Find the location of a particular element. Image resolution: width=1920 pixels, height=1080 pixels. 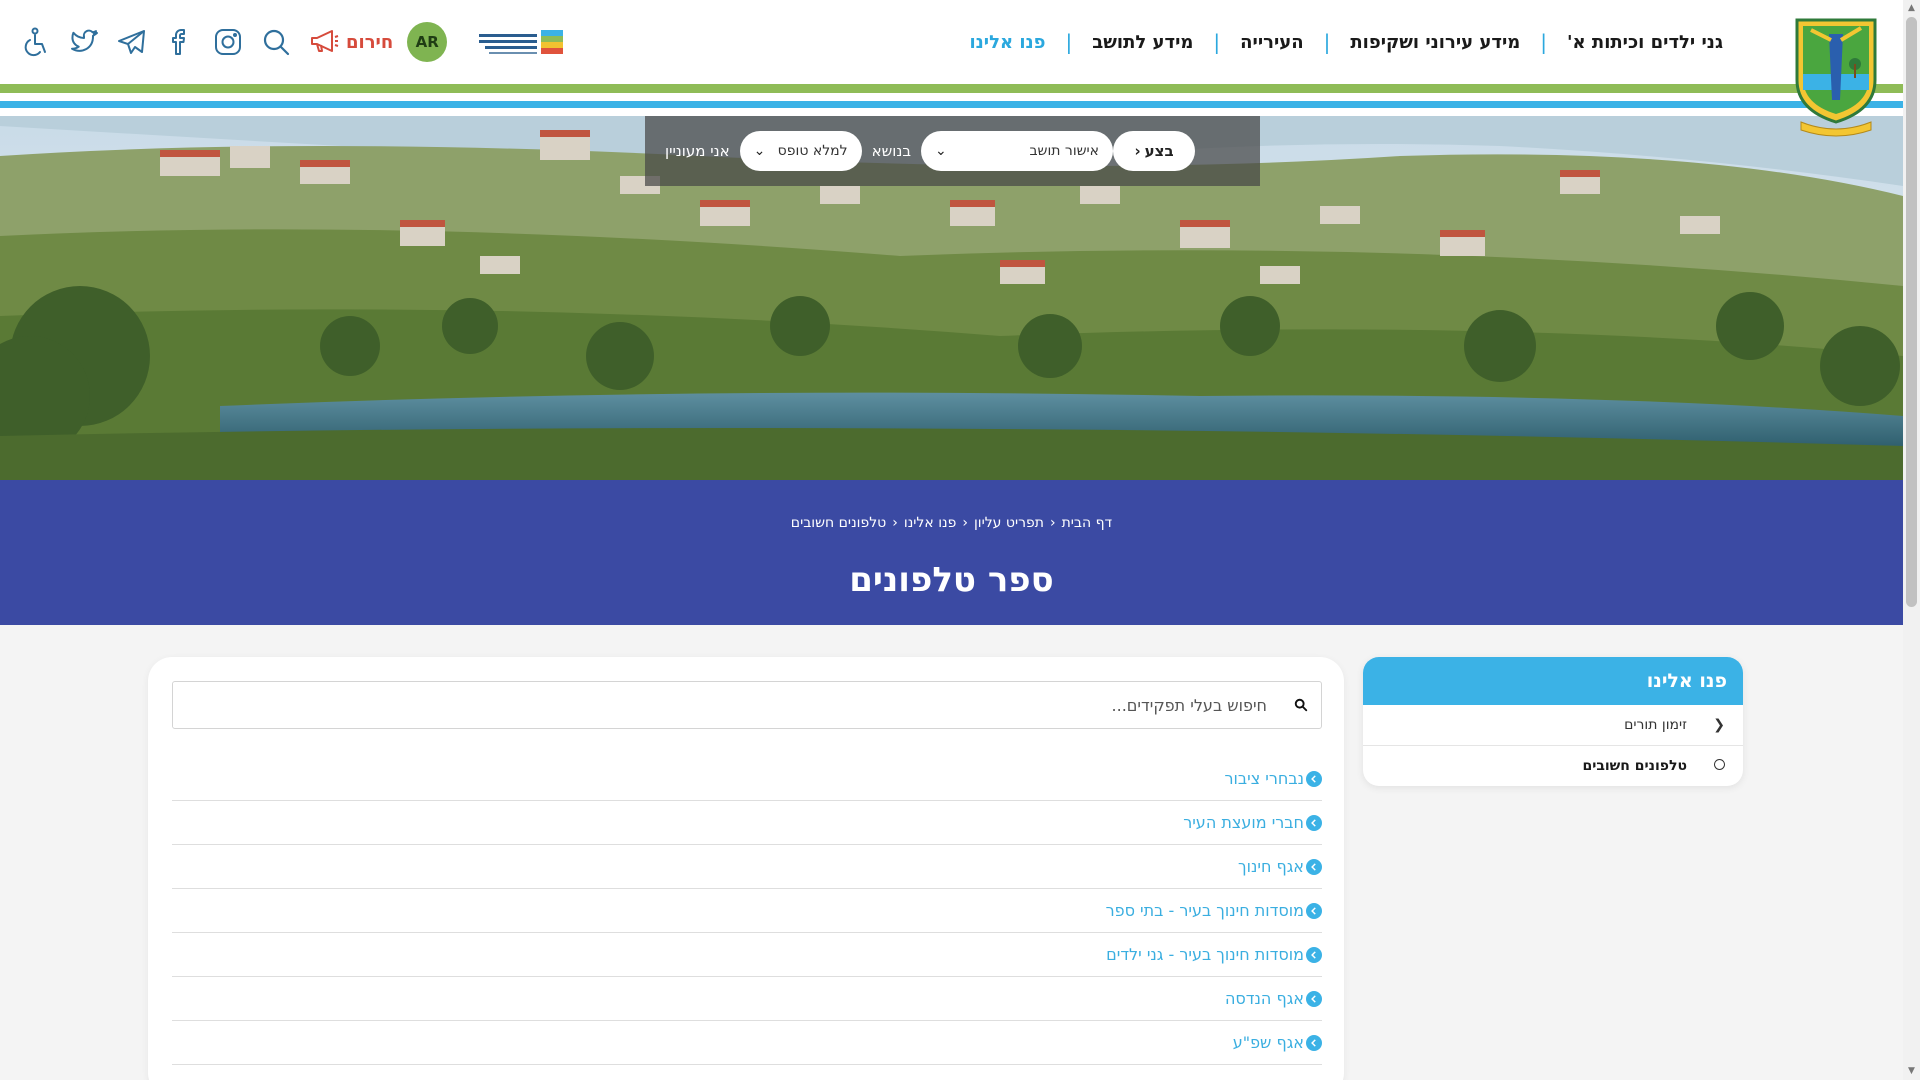

list-item-label: אגף שפ"ע is located at coordinates (1268, 1042).